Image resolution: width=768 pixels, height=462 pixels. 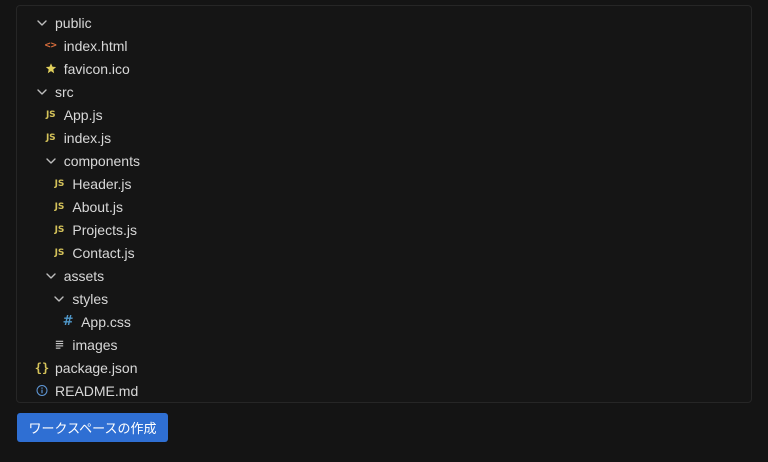 I want to click on tree-file-row: JS App.js, so click(x=384, y=114).